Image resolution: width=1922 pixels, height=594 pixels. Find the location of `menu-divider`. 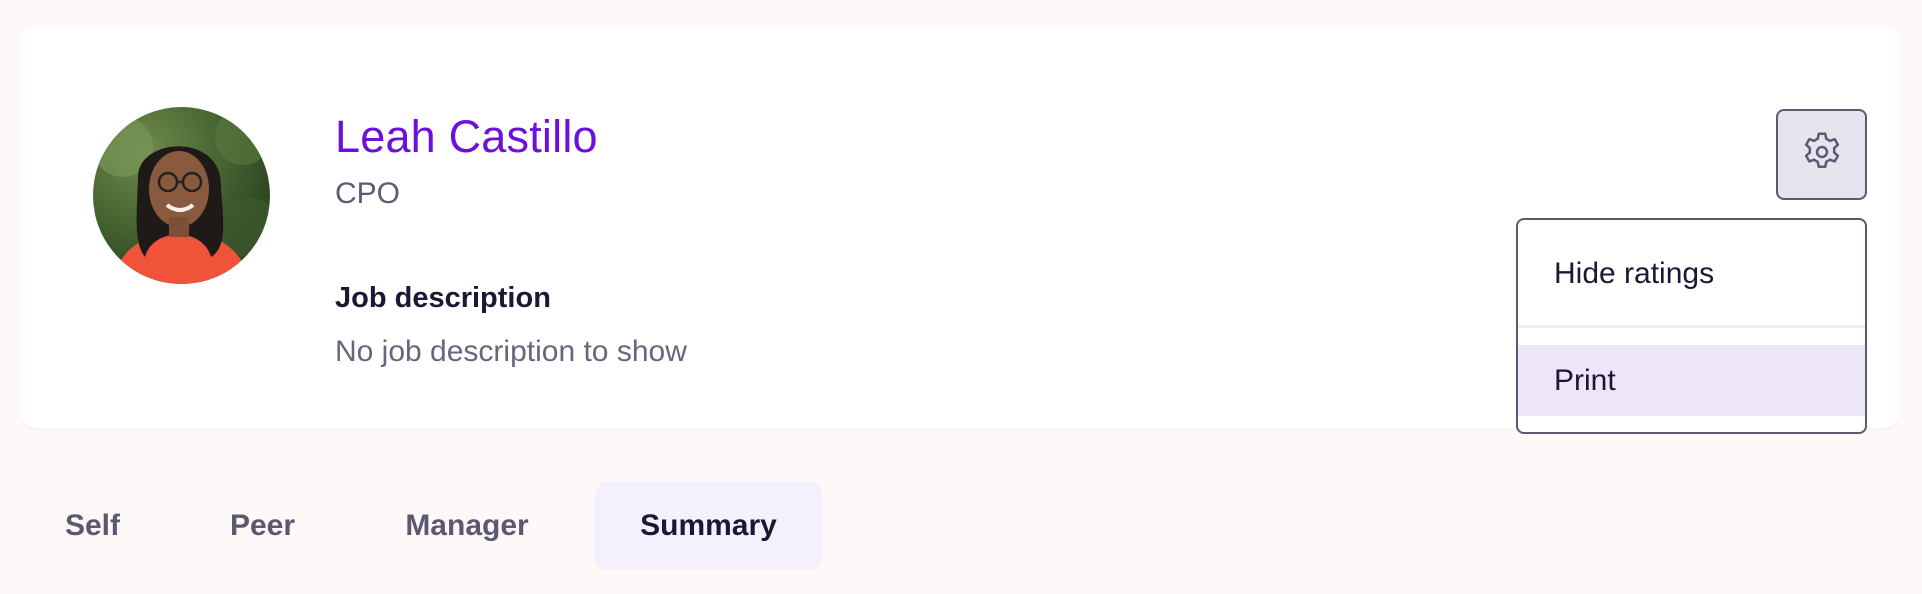

menu-divider is located at coordinates (1691, 326).